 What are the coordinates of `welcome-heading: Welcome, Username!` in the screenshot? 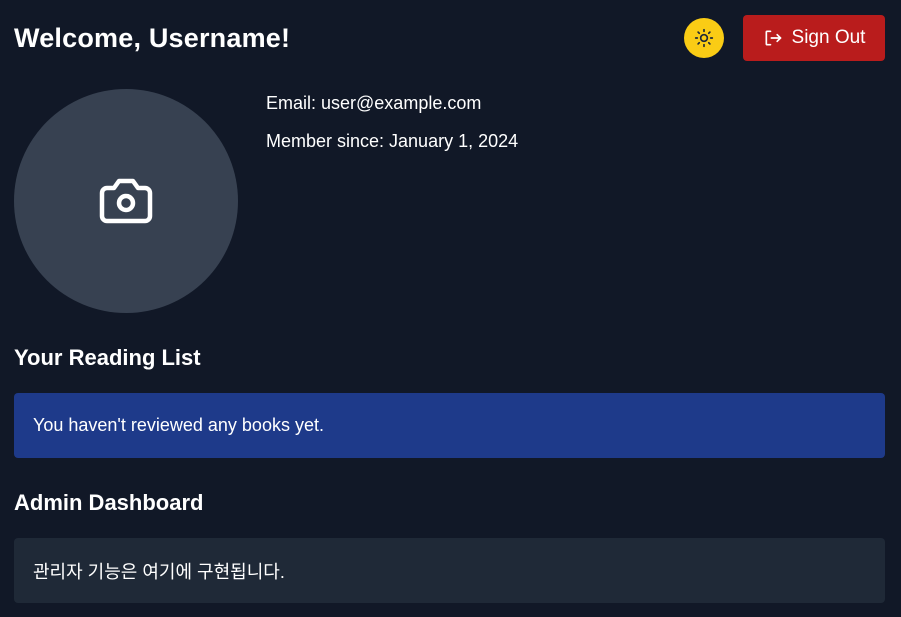 It's located at (152, 37).